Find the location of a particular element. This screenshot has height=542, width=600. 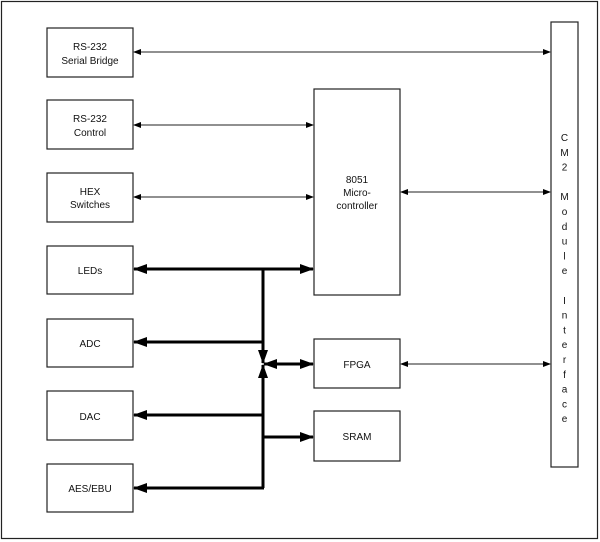

label: controller is located at coordinates (357, 206).